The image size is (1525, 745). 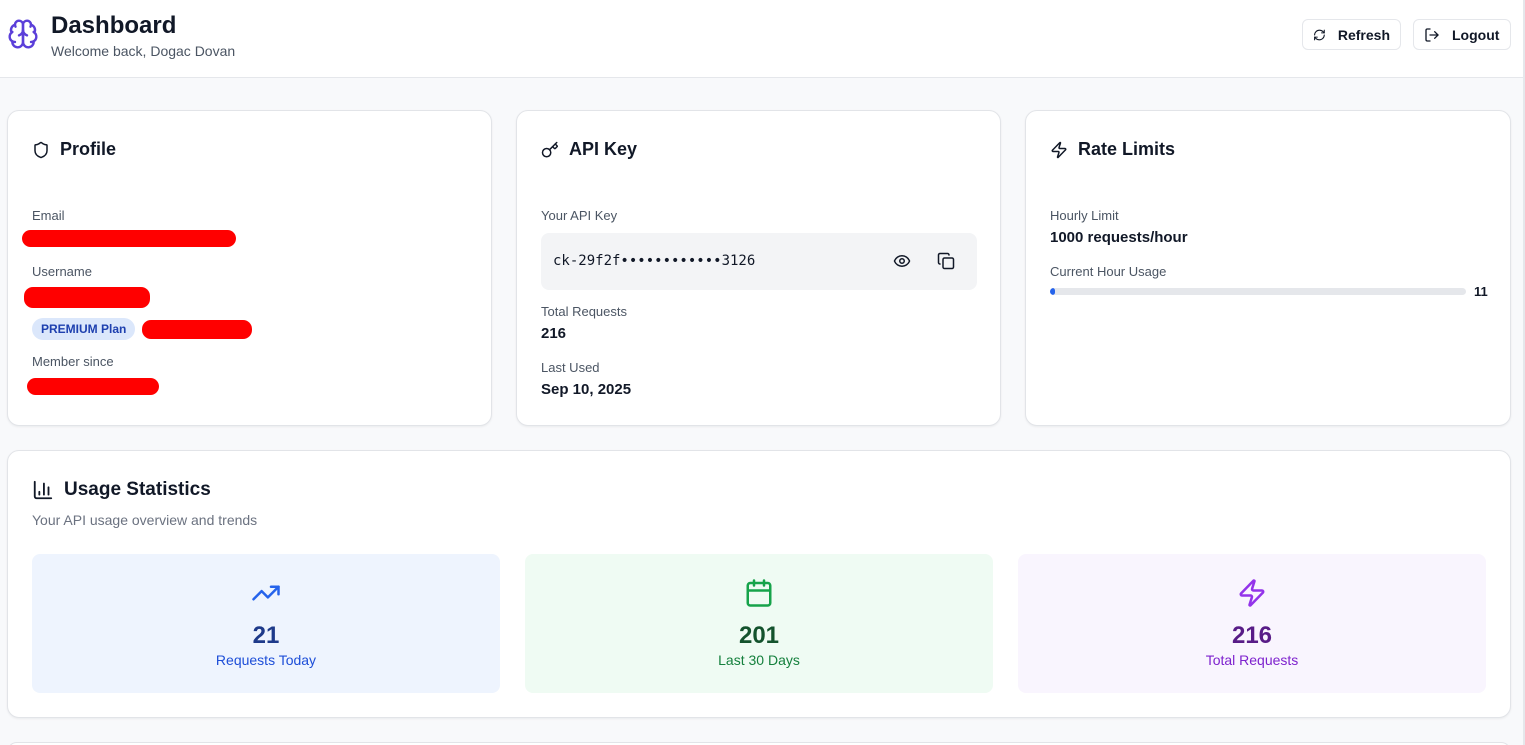 What do you see at coordinates (88, 149) in the screenshot?
I see `profile-title: Profile` at bounding box center [88, 149].